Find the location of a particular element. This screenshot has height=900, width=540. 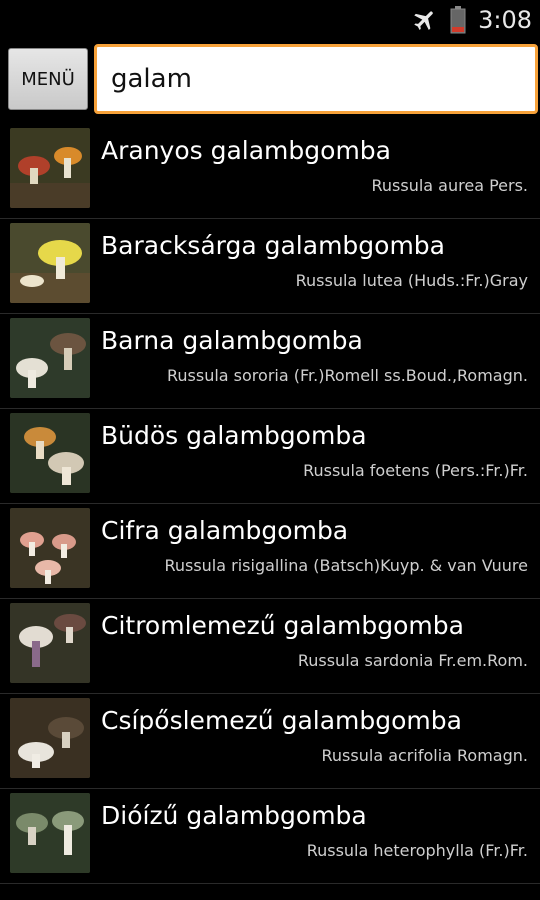

latin-name: Russula aurea Pers. is located at coordinates (449, 185).